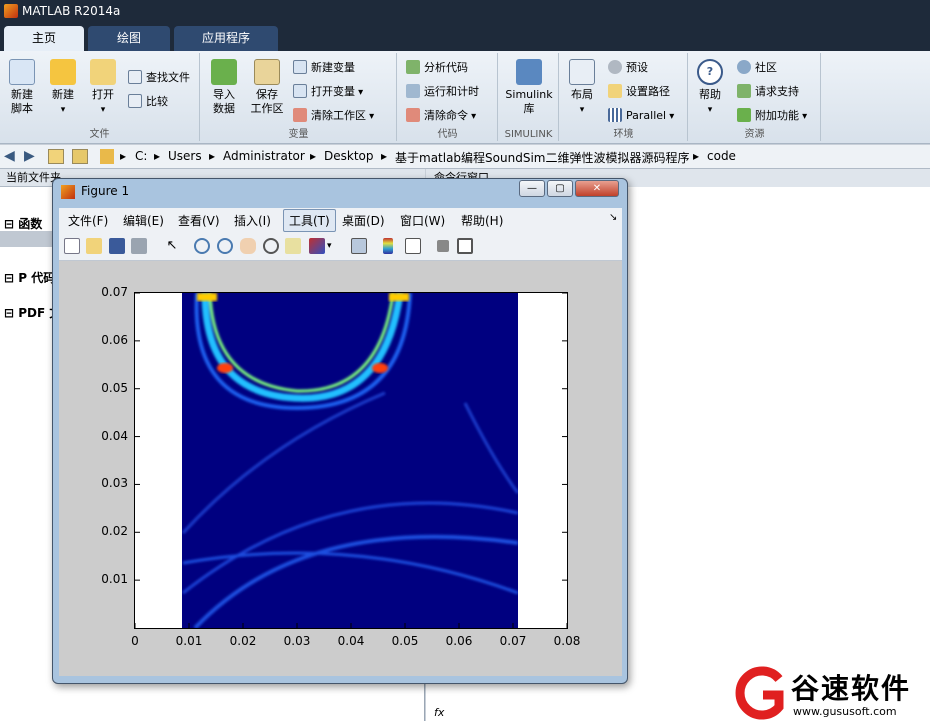  I want to click on y-tick-label: 0.06, so click(114, 339).